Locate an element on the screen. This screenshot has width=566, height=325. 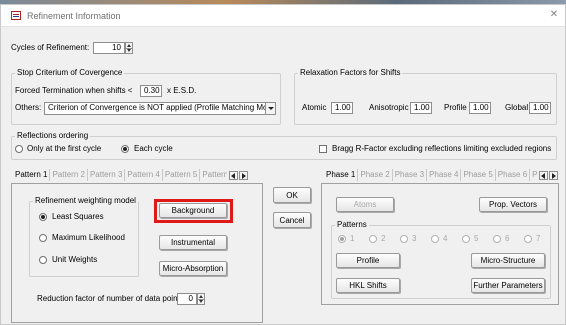
further-parameters-button: Further Parameters is located at coordinates (508, 285).